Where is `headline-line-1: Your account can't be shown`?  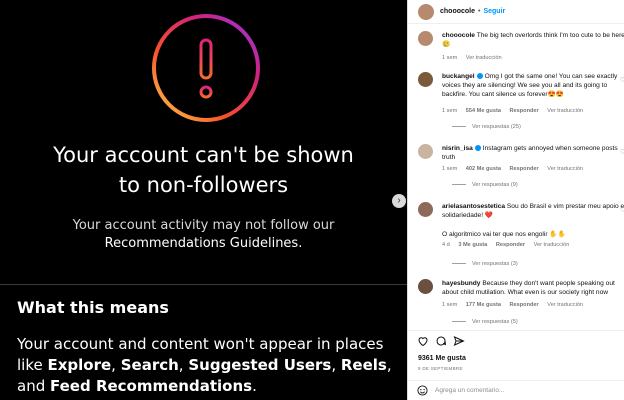 headline-line-1: Your account can't be shown is located at coordinates (203, 155).